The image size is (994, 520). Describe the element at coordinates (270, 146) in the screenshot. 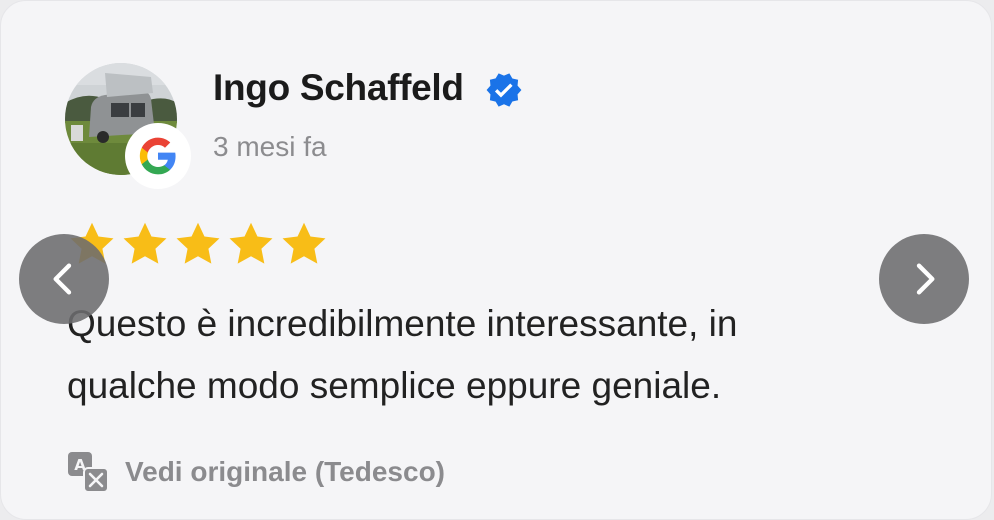

I see `review-timestamp: 3 mesi fa` at that location.